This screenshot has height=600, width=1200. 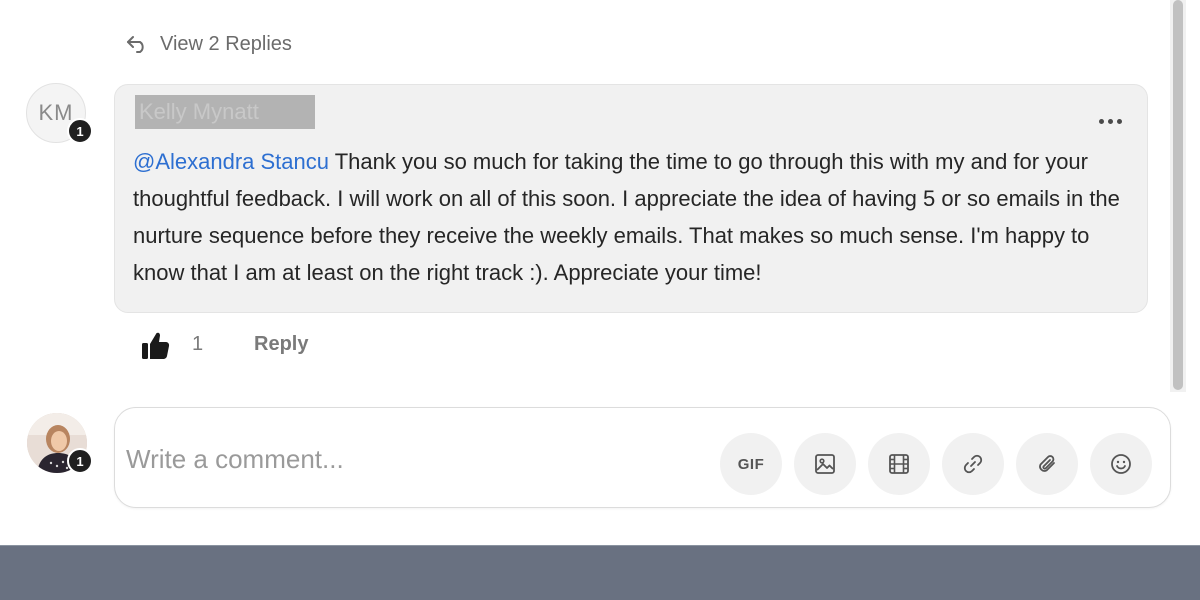 What do you see at coordinates (231, 161) in the screenshot?
I see `mention-link: @Alexandra Stancu` at bounding box center [231, 161].